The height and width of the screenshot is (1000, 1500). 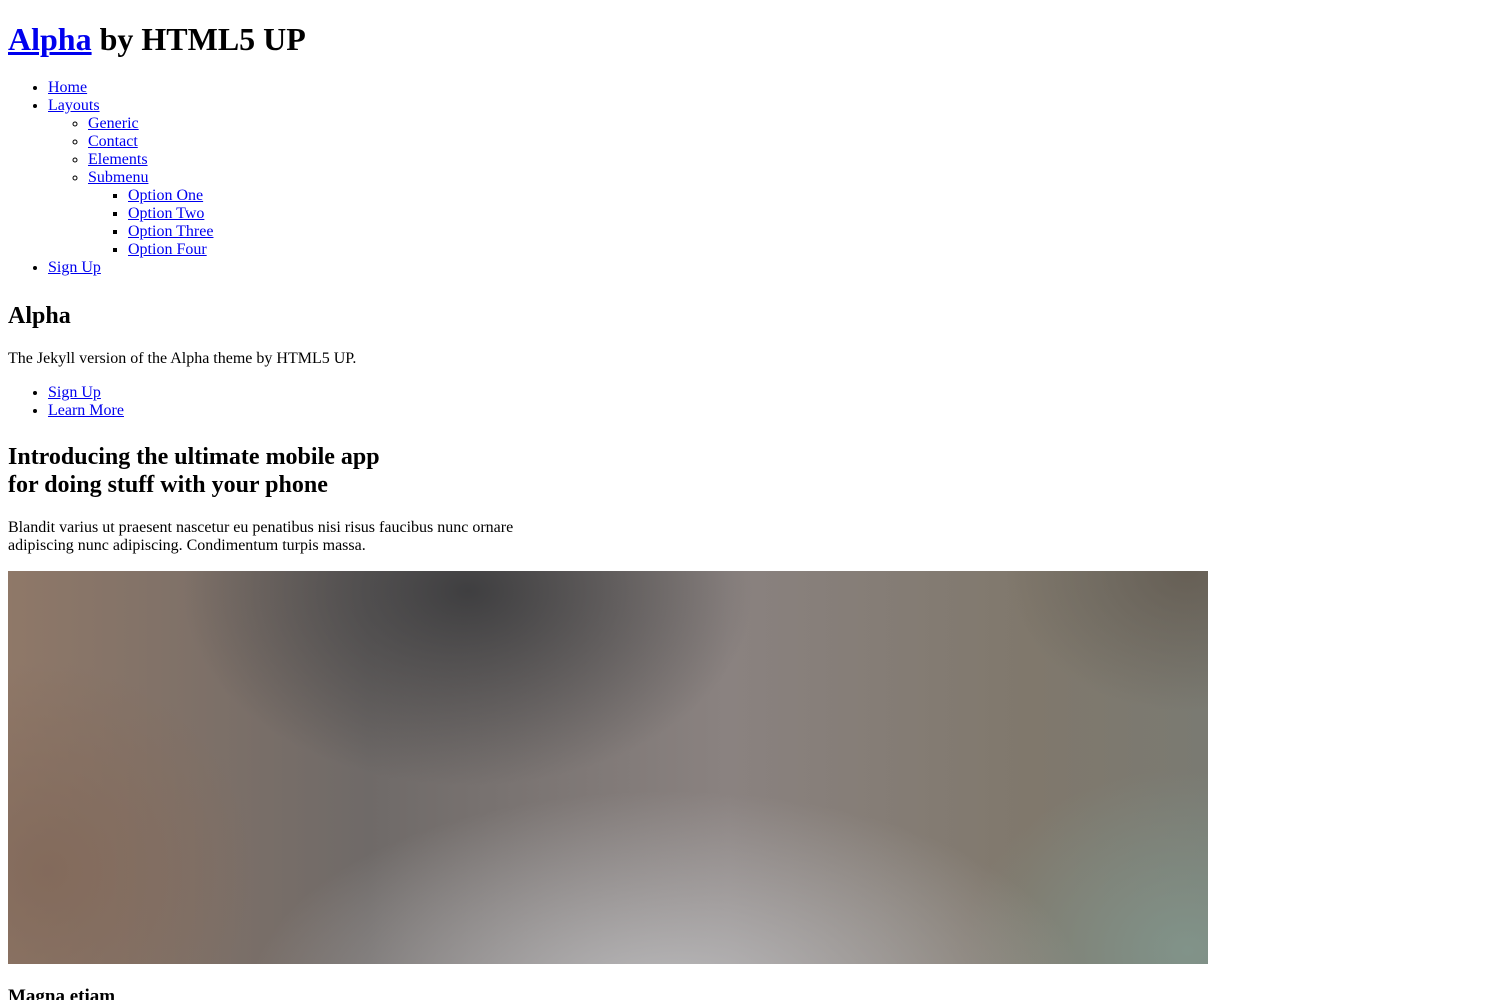 I want to click on sign-up-link: Sign Up, so click(x=74, y=392).